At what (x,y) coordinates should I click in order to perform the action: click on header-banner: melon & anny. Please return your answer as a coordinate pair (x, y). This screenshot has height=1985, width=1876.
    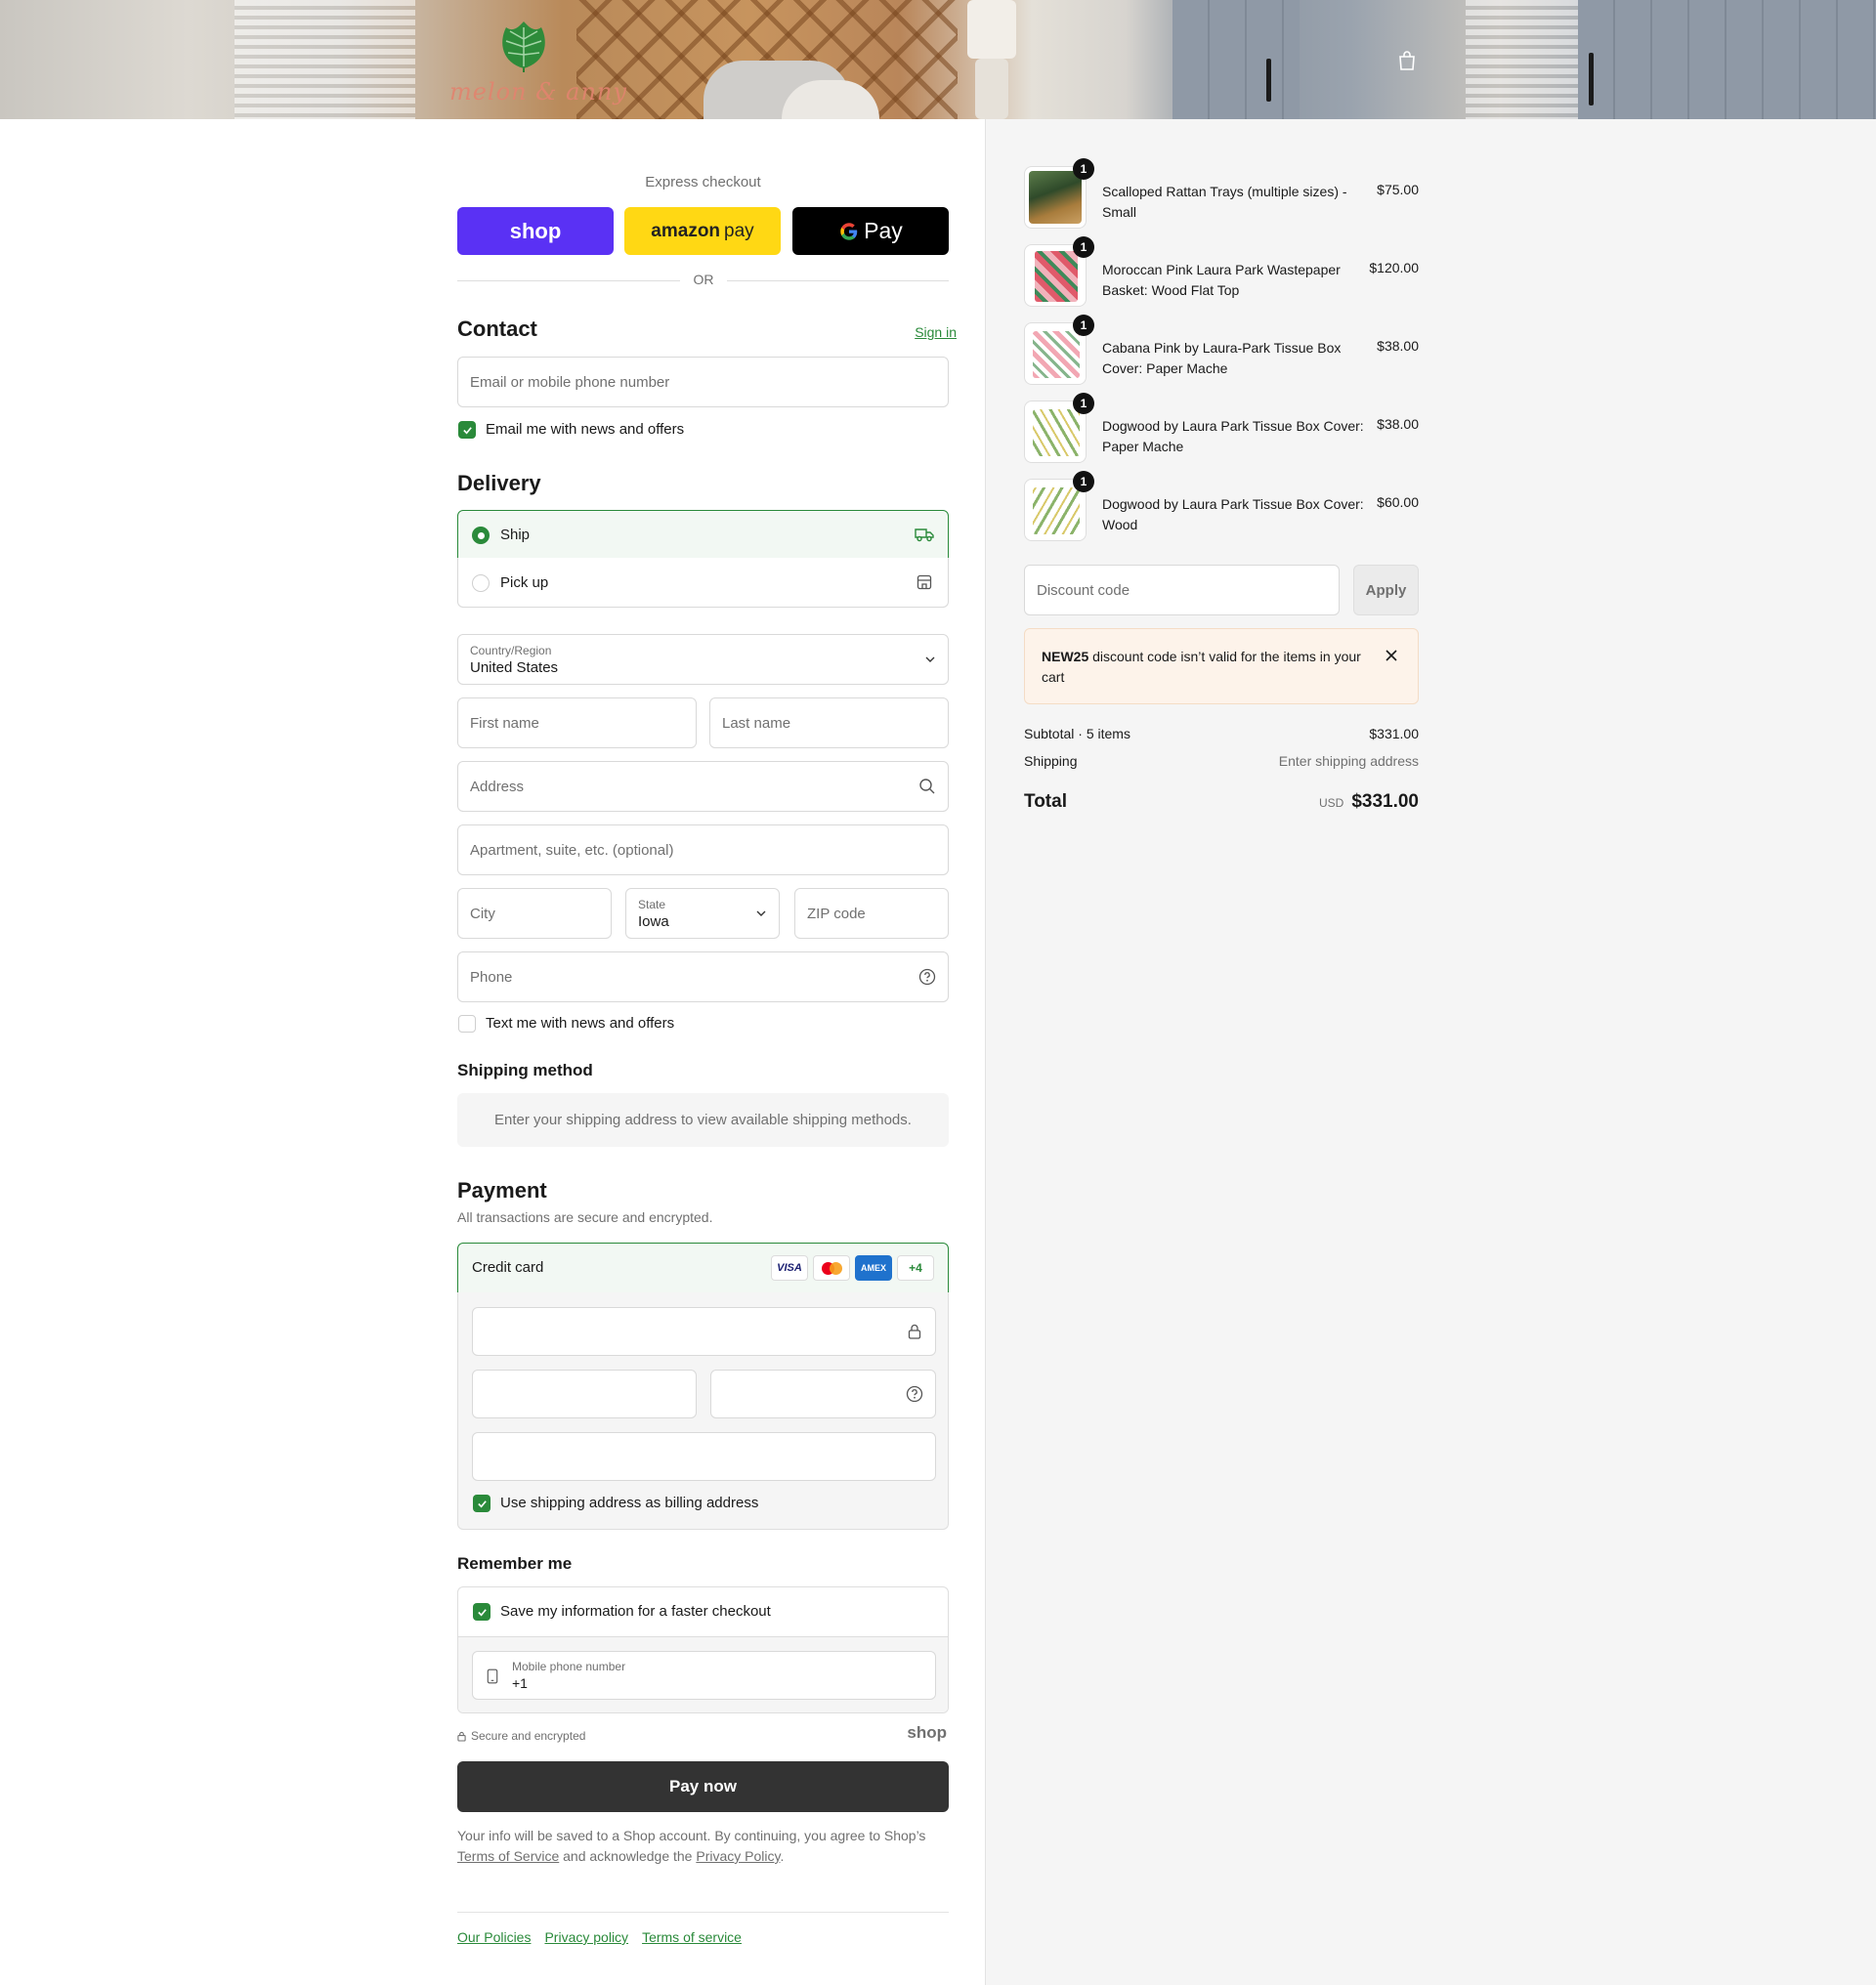
    Looking at the image, I should click on (938, 59).